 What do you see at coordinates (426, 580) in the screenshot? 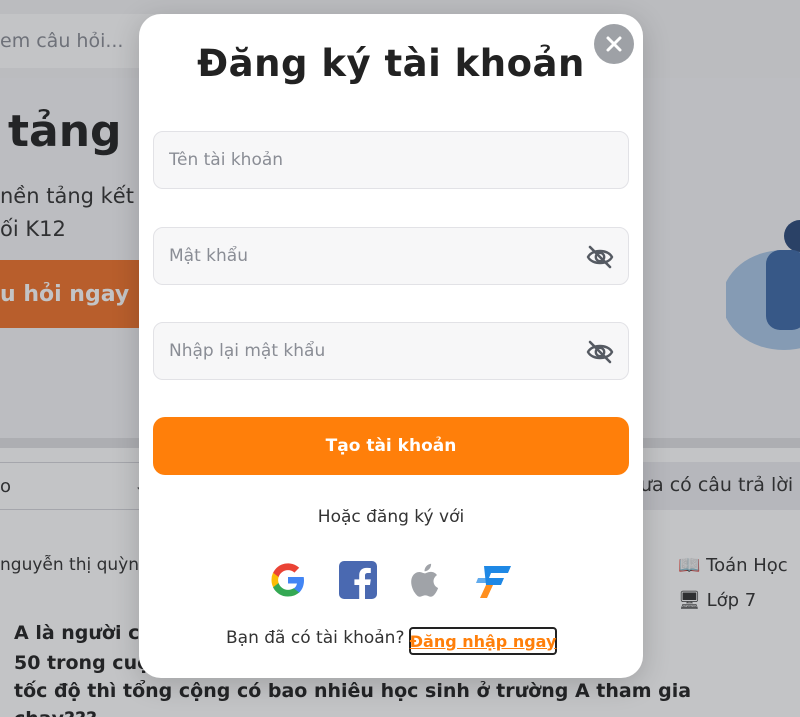
I see `apple-icon` at bounding box center [426, 580].